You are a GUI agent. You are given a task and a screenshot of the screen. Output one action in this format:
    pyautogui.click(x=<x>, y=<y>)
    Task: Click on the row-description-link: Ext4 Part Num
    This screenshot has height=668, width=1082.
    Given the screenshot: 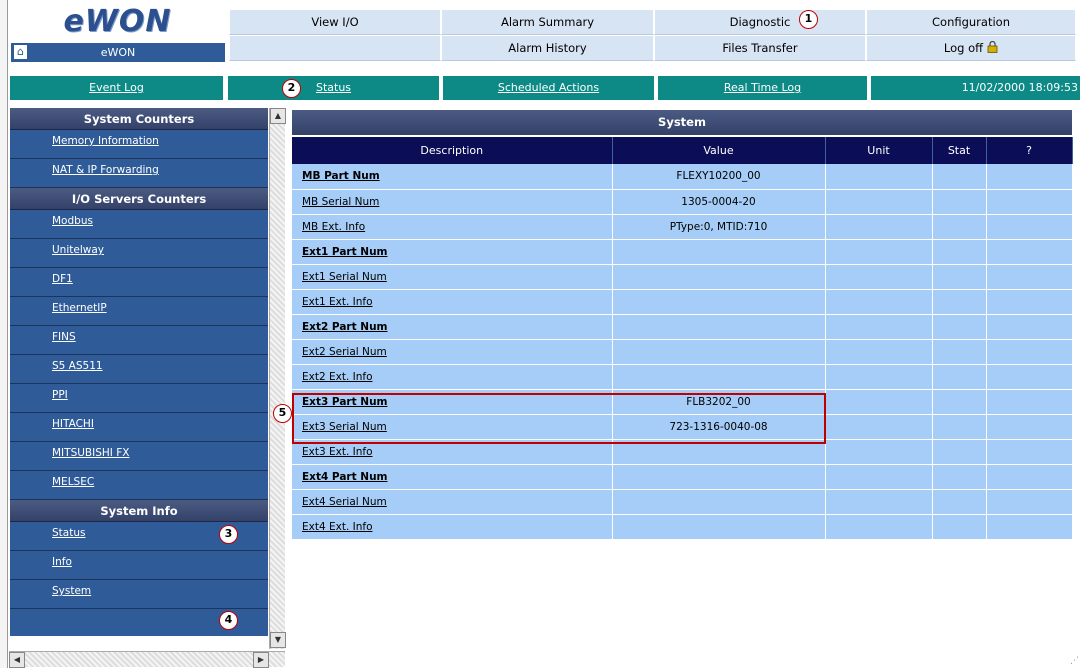 What is the action you would take?
    pyautogui.click(x=452, y=477)
    